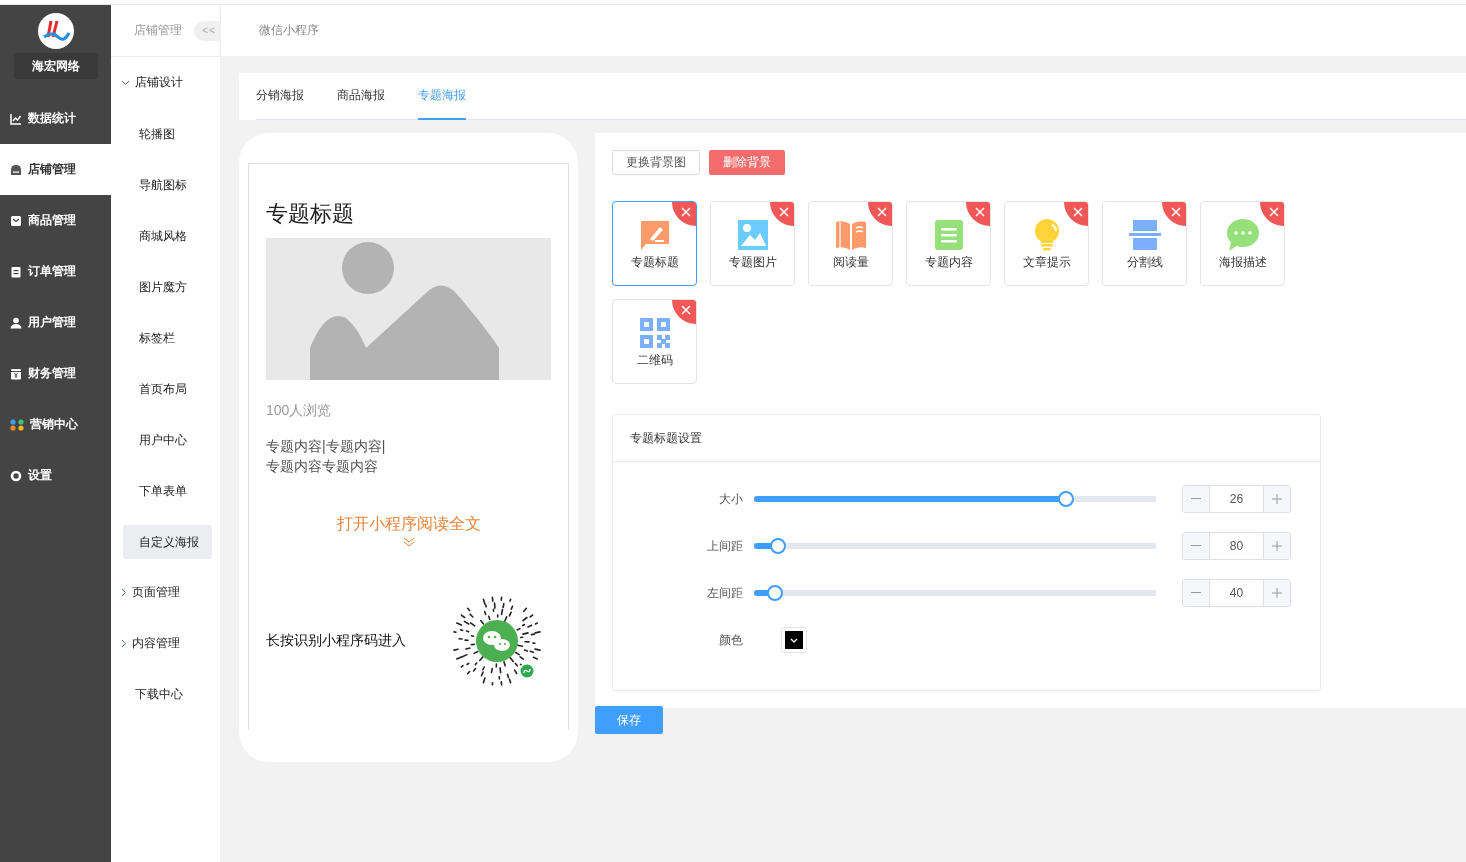 The height and width of the screenshot is (862, 1466). I want to click on widget-tile: 专题图片, so click(752, 243).